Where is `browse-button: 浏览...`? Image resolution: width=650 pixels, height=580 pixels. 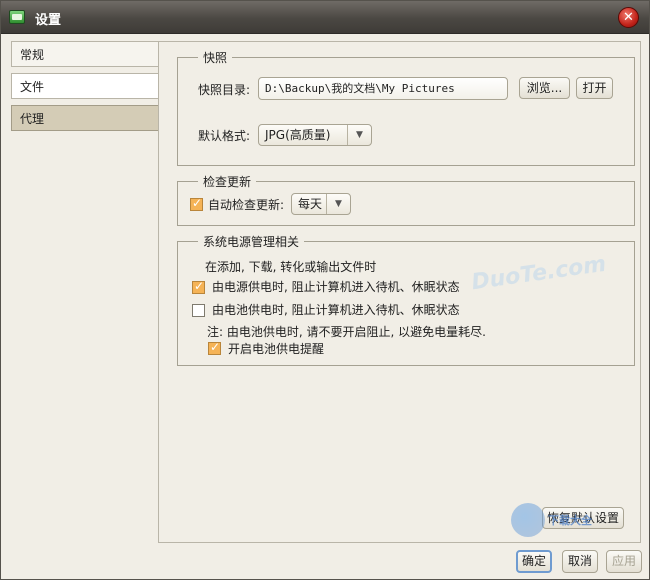
browse-button: 浏览... is located at coordinates (544, 88).